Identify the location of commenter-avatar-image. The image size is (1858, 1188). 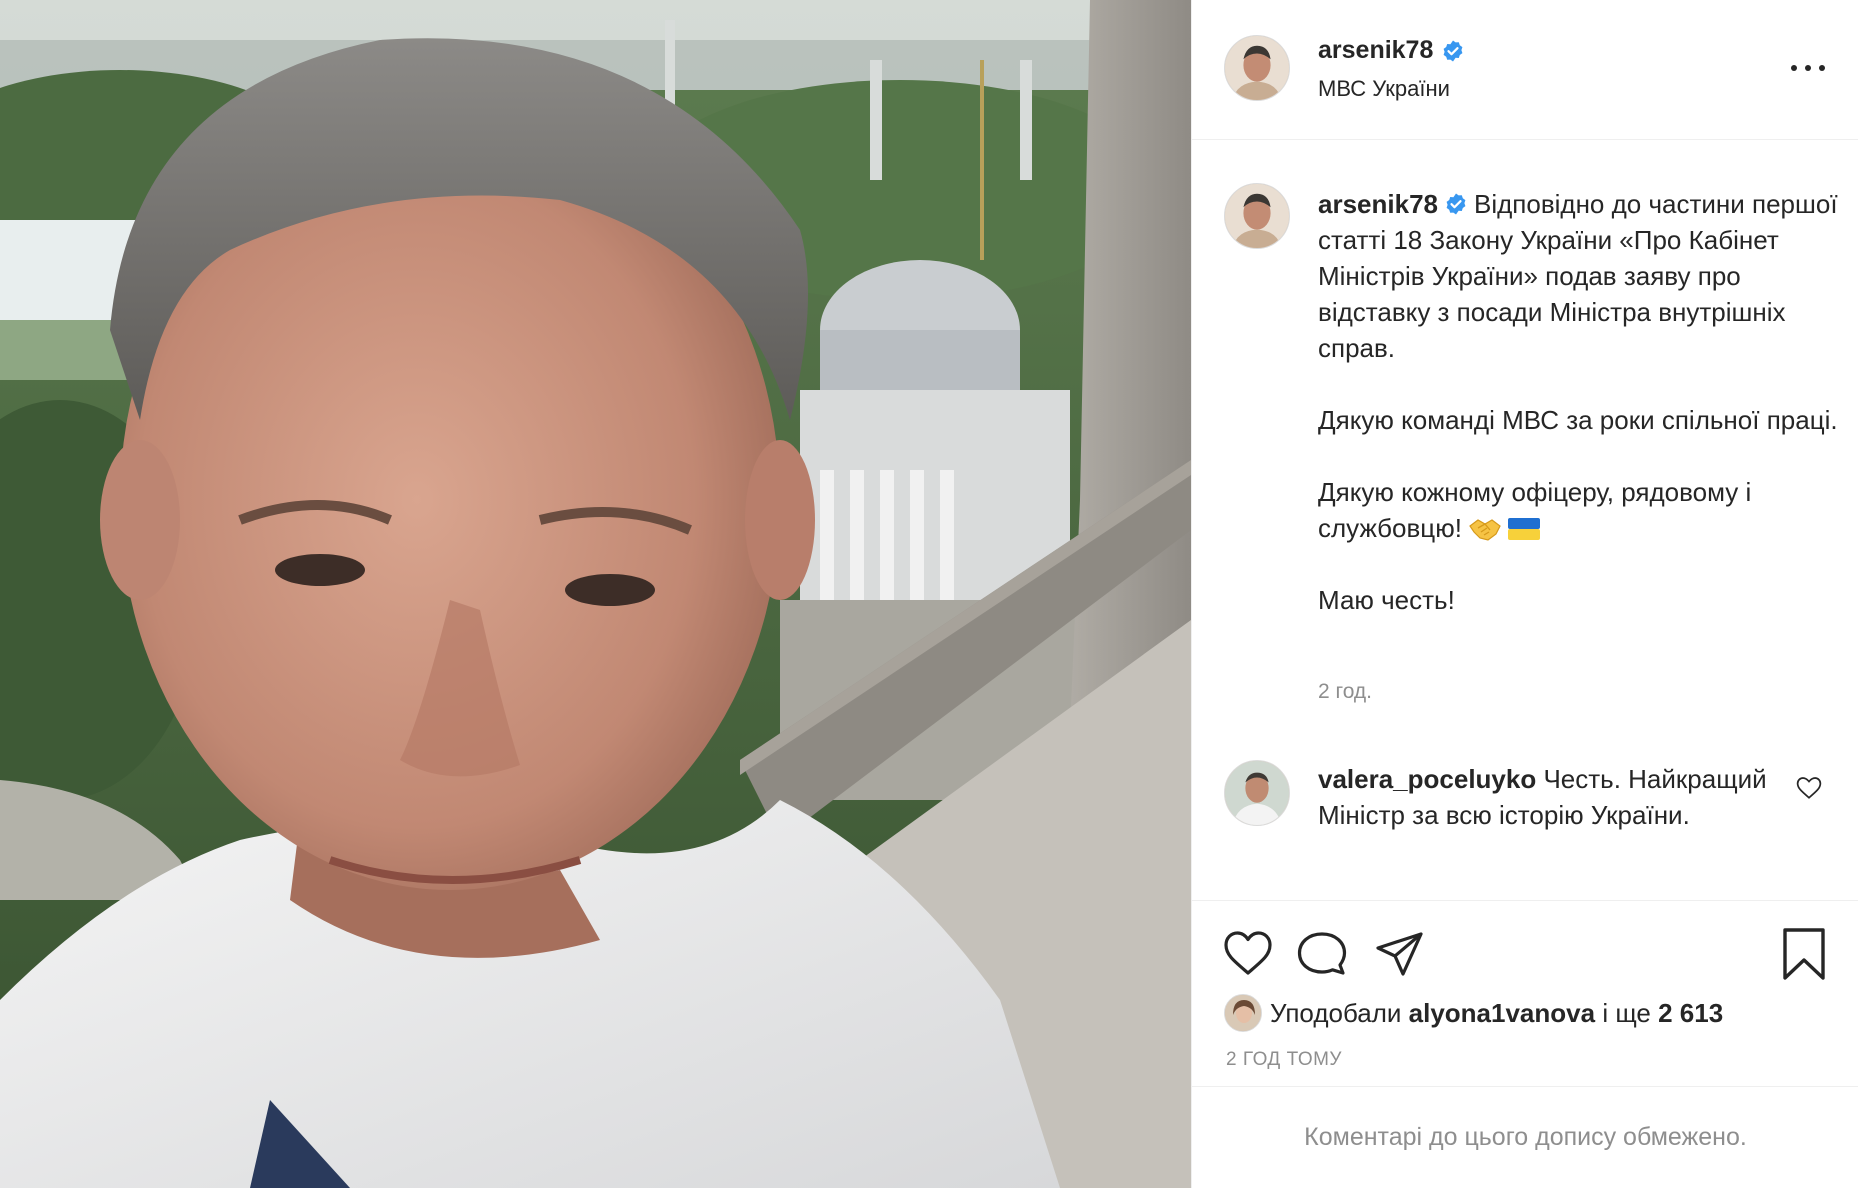
(1257, 793).